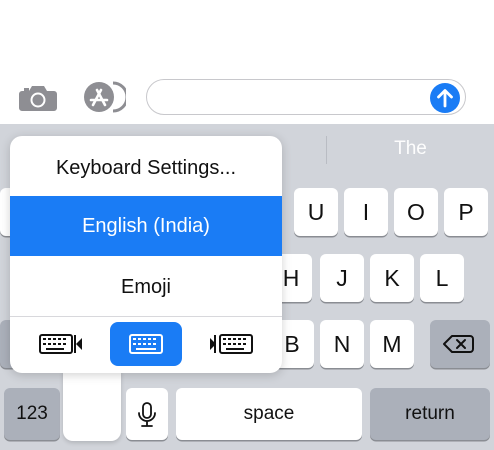 This screenshot has height=450, width=494. I want to click on language-english-india-item: English (India), so click(146, 226).